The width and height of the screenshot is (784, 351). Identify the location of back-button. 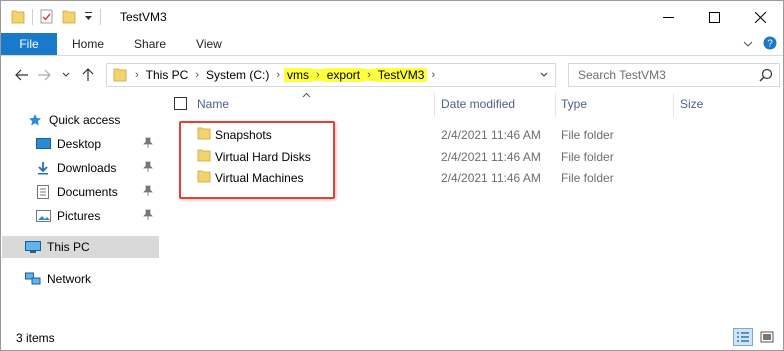
(22, 75).